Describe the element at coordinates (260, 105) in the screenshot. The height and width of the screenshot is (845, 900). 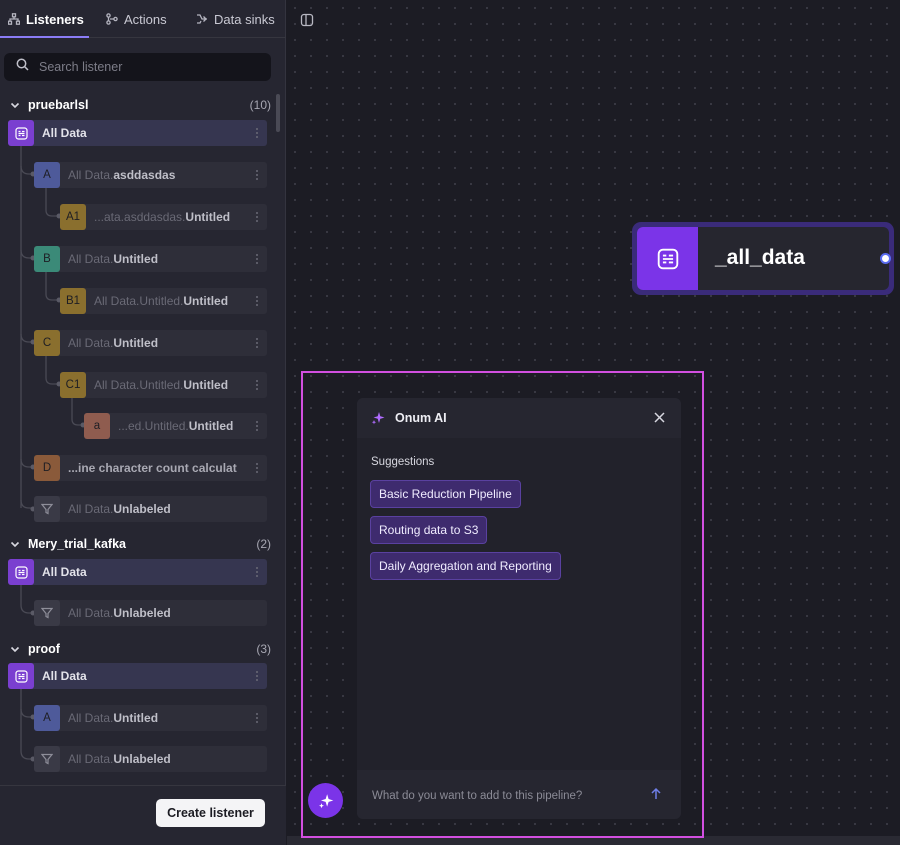
I see `group-count: (10)` at that location.